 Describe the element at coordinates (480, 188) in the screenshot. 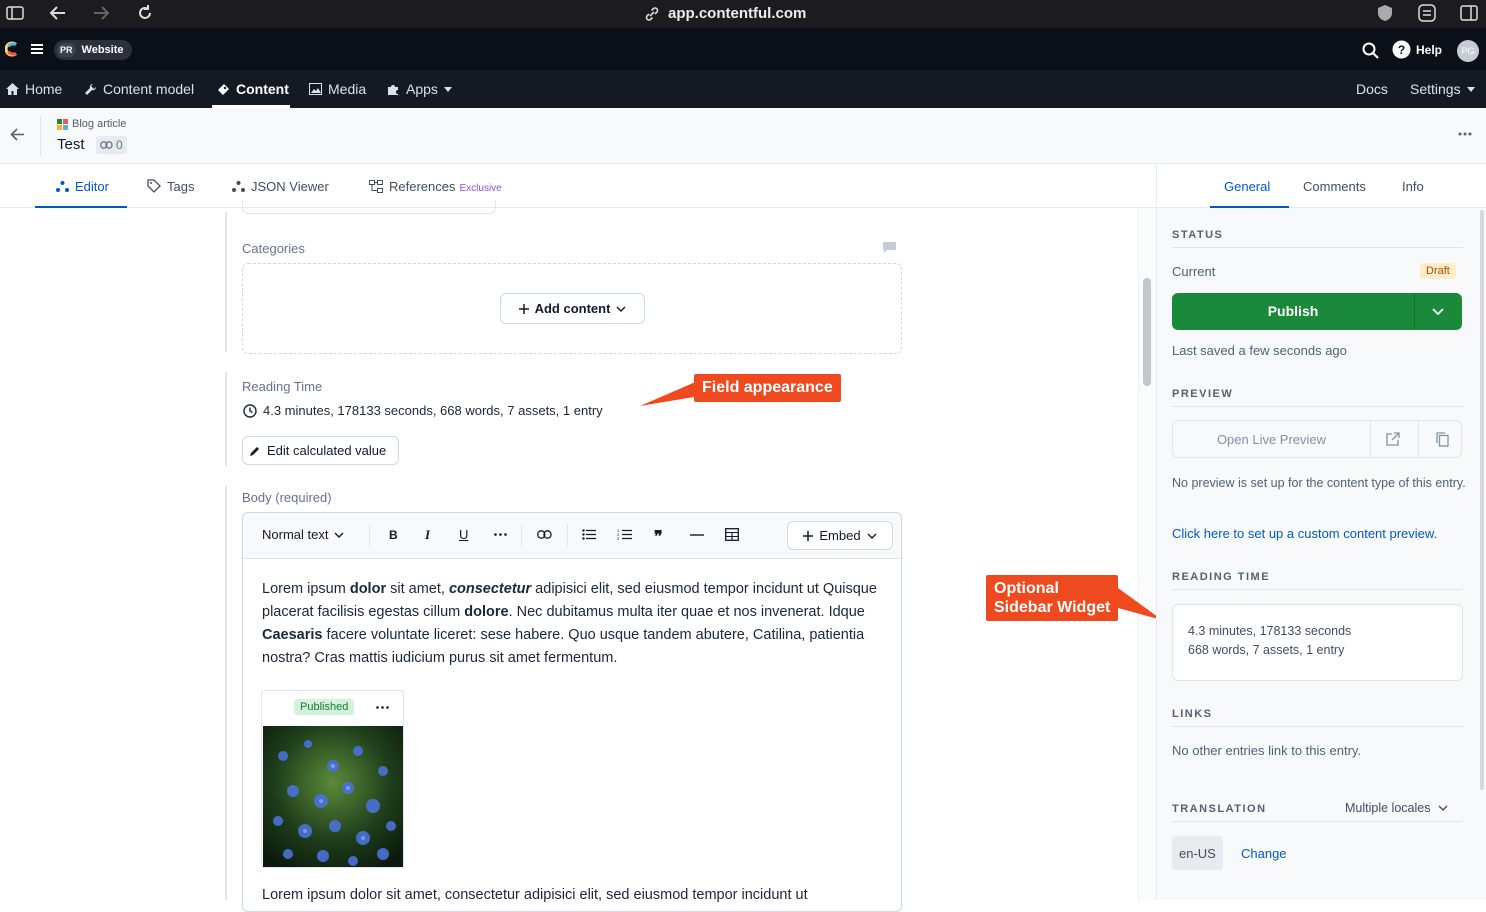

I see `exclusive-badge: Exclusive` at that location.